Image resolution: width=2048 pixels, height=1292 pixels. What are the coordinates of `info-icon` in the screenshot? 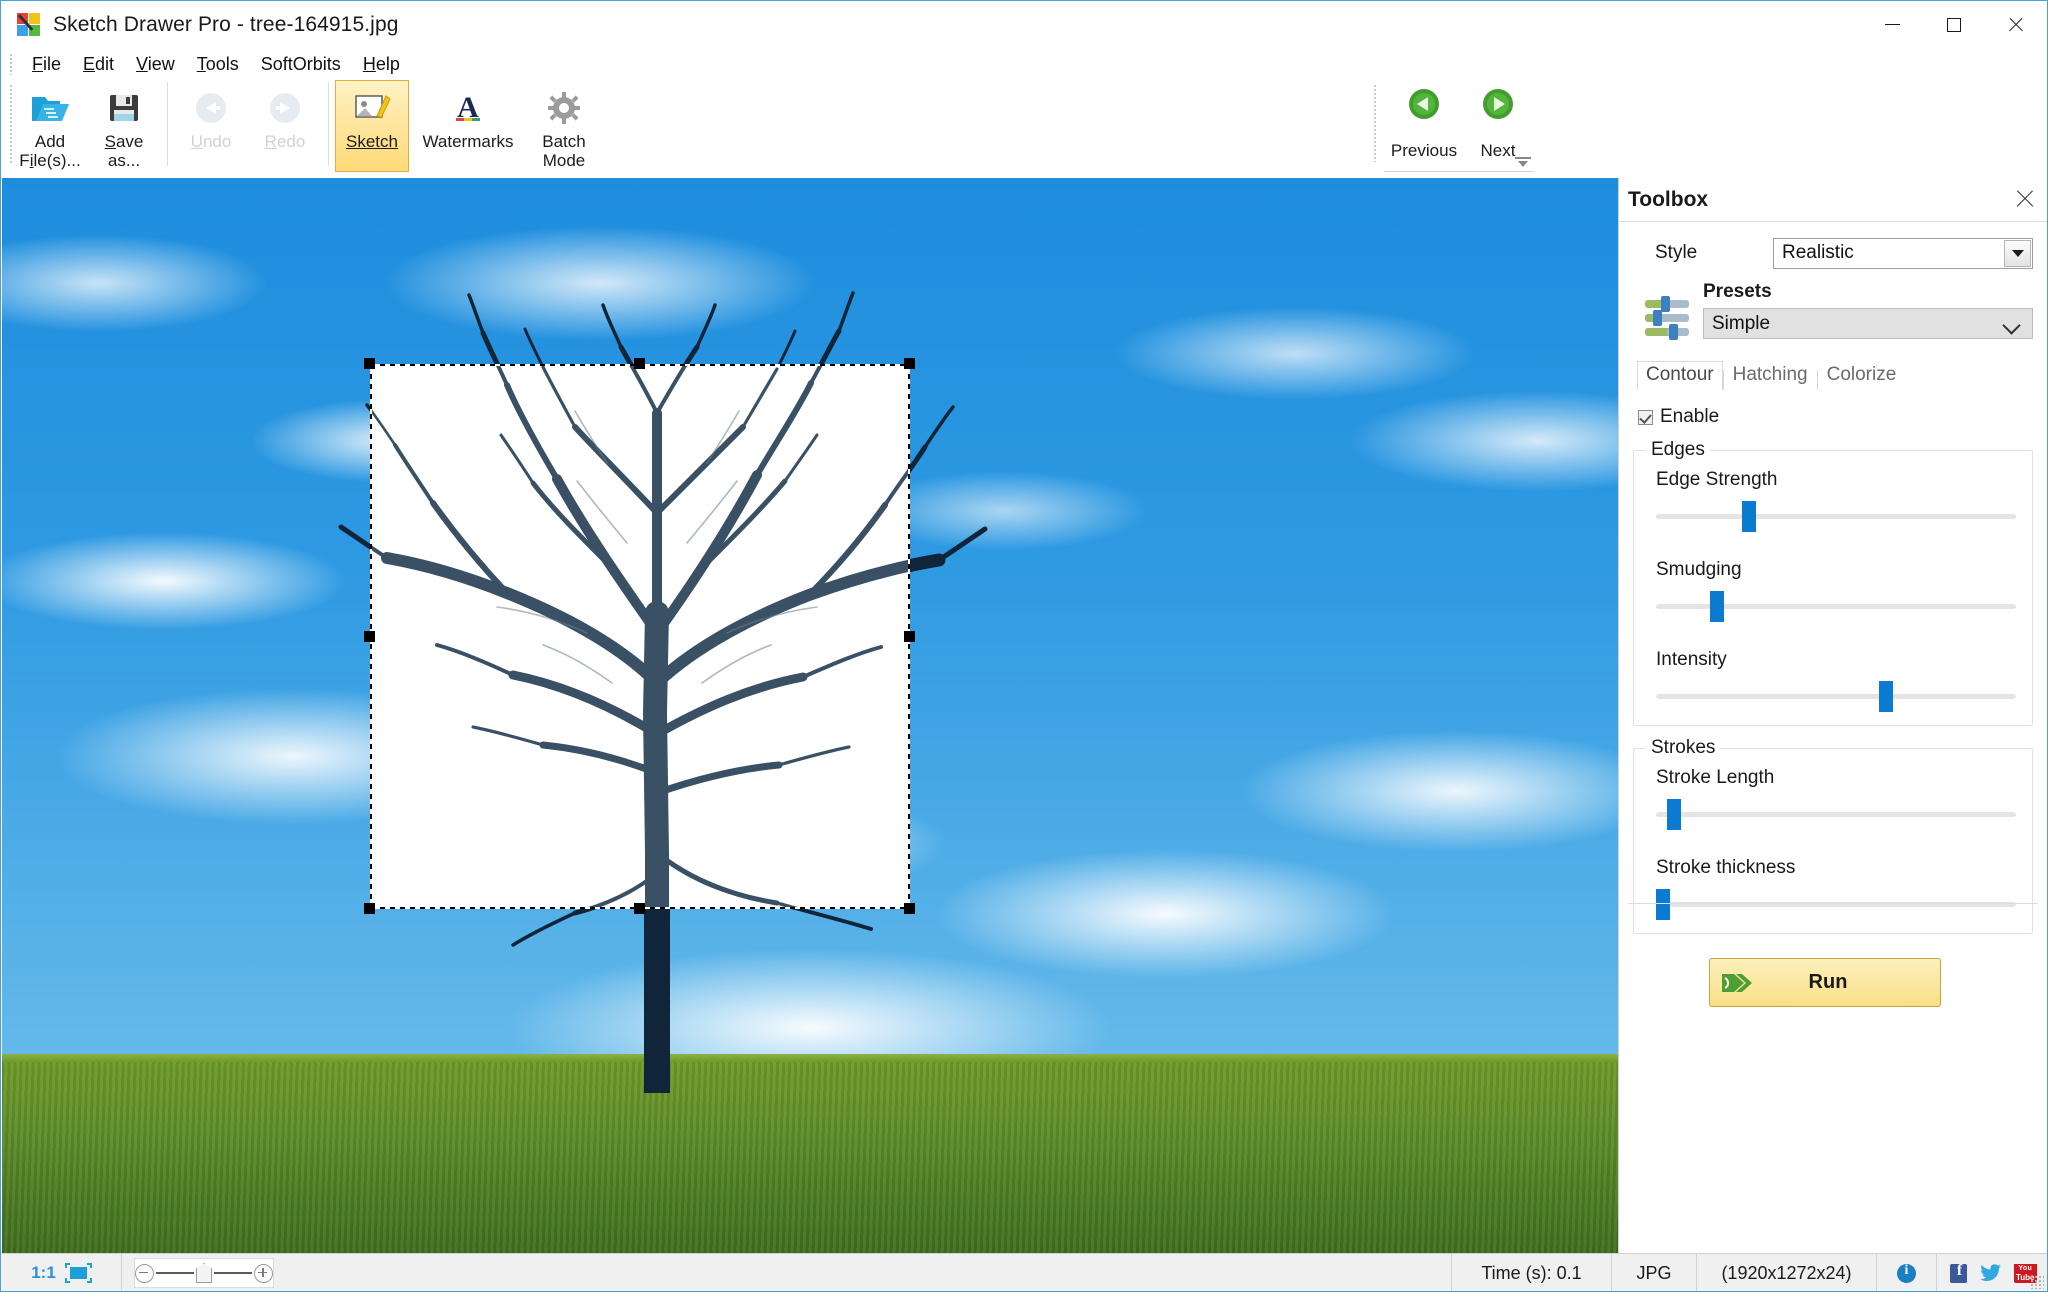 It's located at (1906, 1273).